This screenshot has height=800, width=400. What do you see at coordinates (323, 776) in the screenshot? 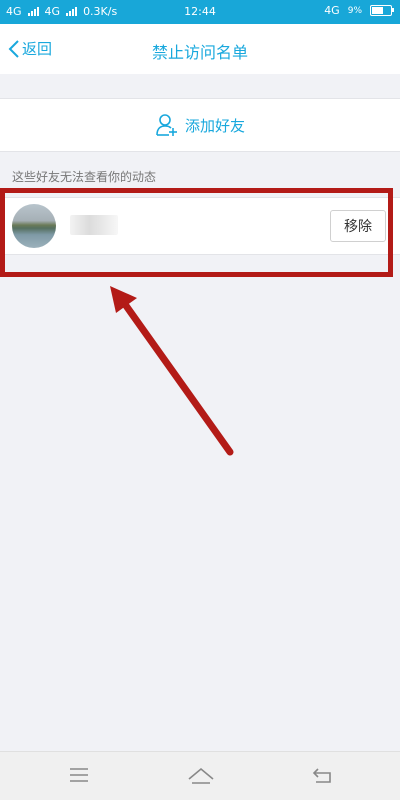
I see `back-nav-icon` at bounding box center [323, 776].